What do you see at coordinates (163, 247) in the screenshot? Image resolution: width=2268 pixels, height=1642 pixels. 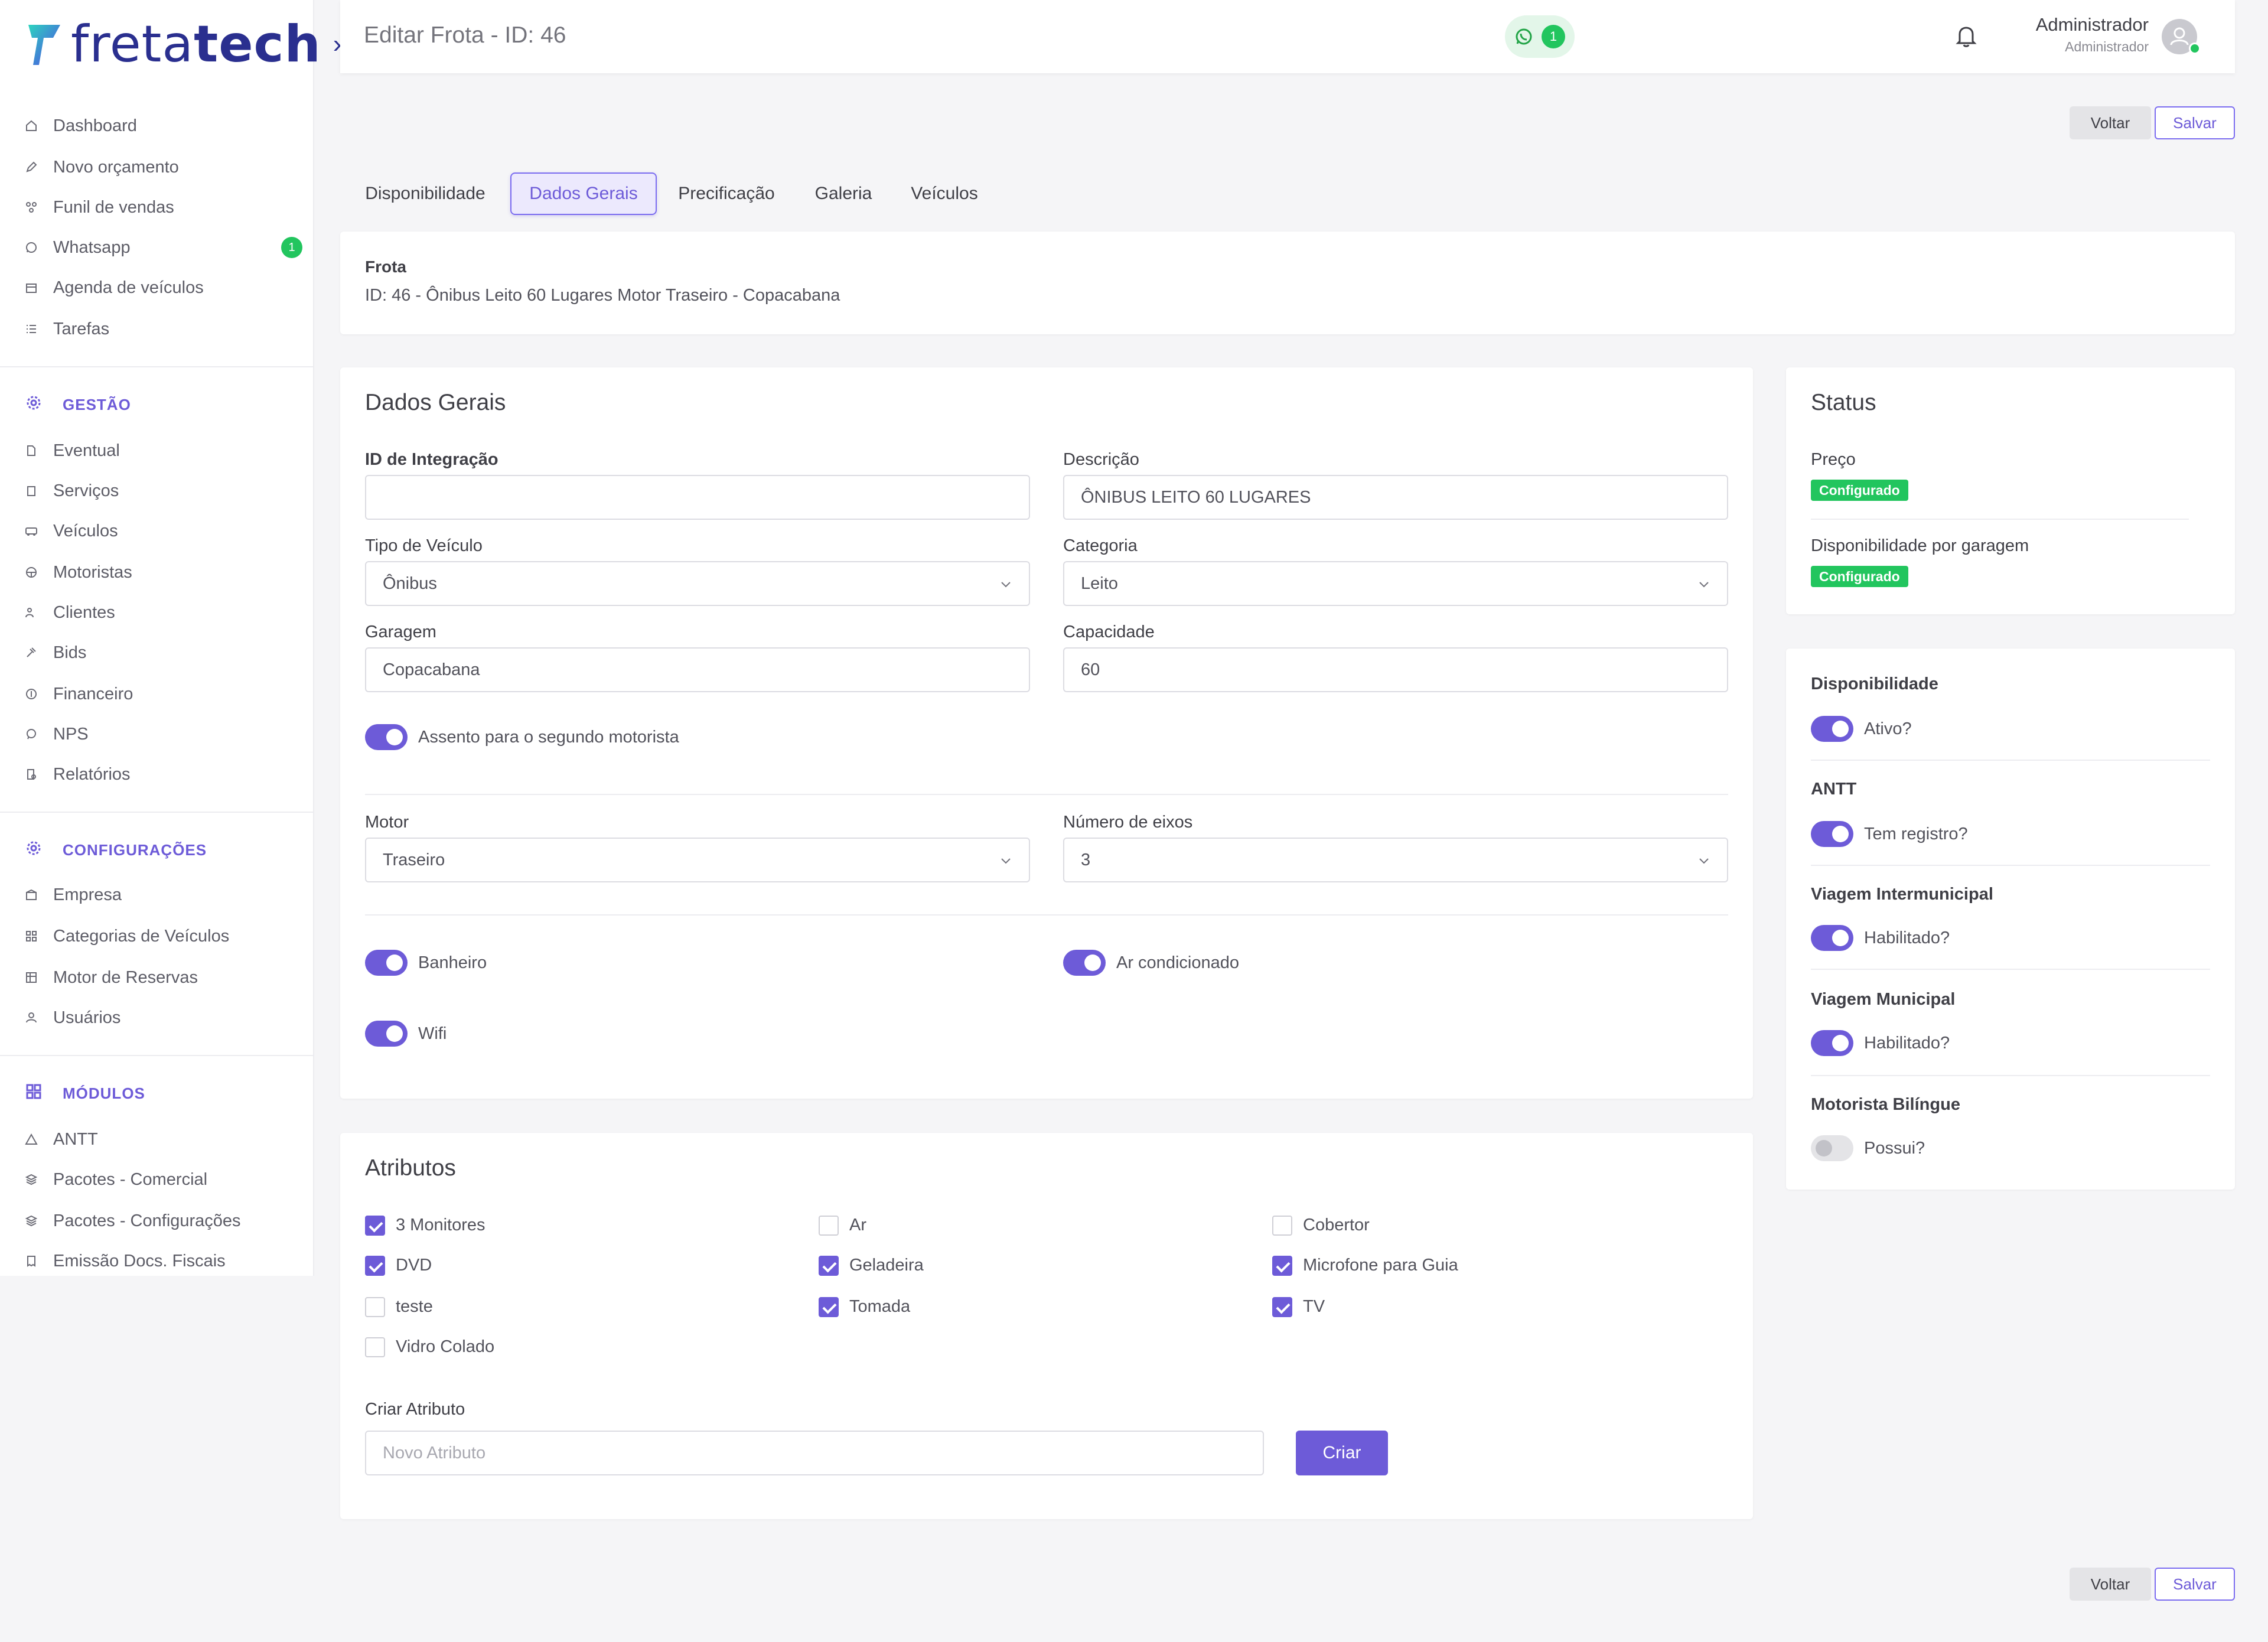 I see `sidebar-item-whatsapp: Whatsapp 1` at bounding box center [163, 247].